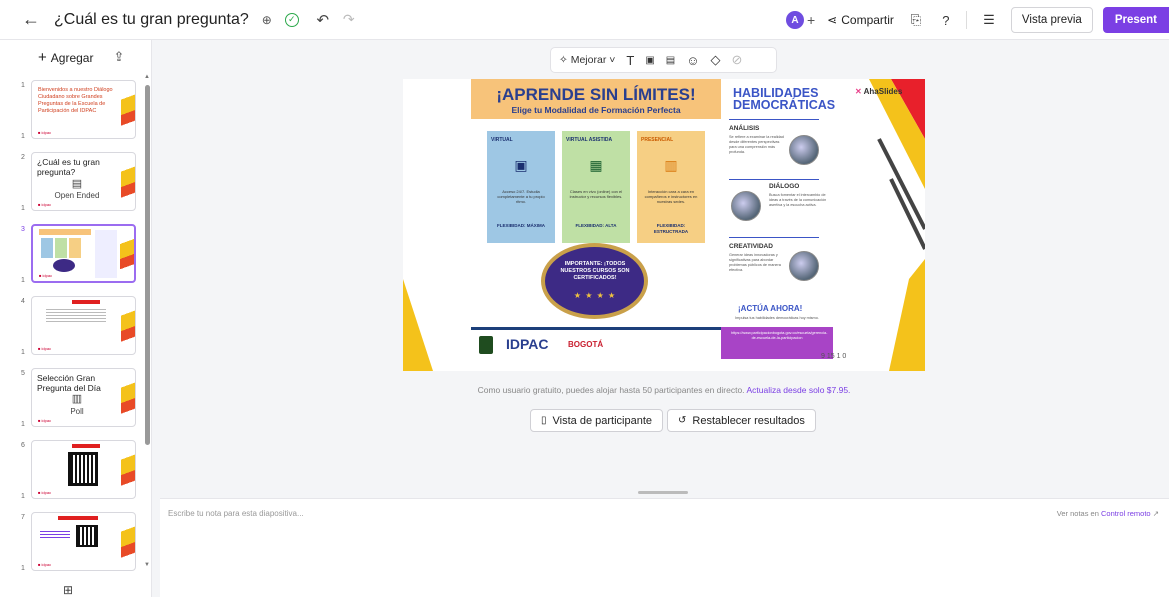  Describe the element at coordinates (804, 150) in the screenshot. I see `analysis-image` at that location.